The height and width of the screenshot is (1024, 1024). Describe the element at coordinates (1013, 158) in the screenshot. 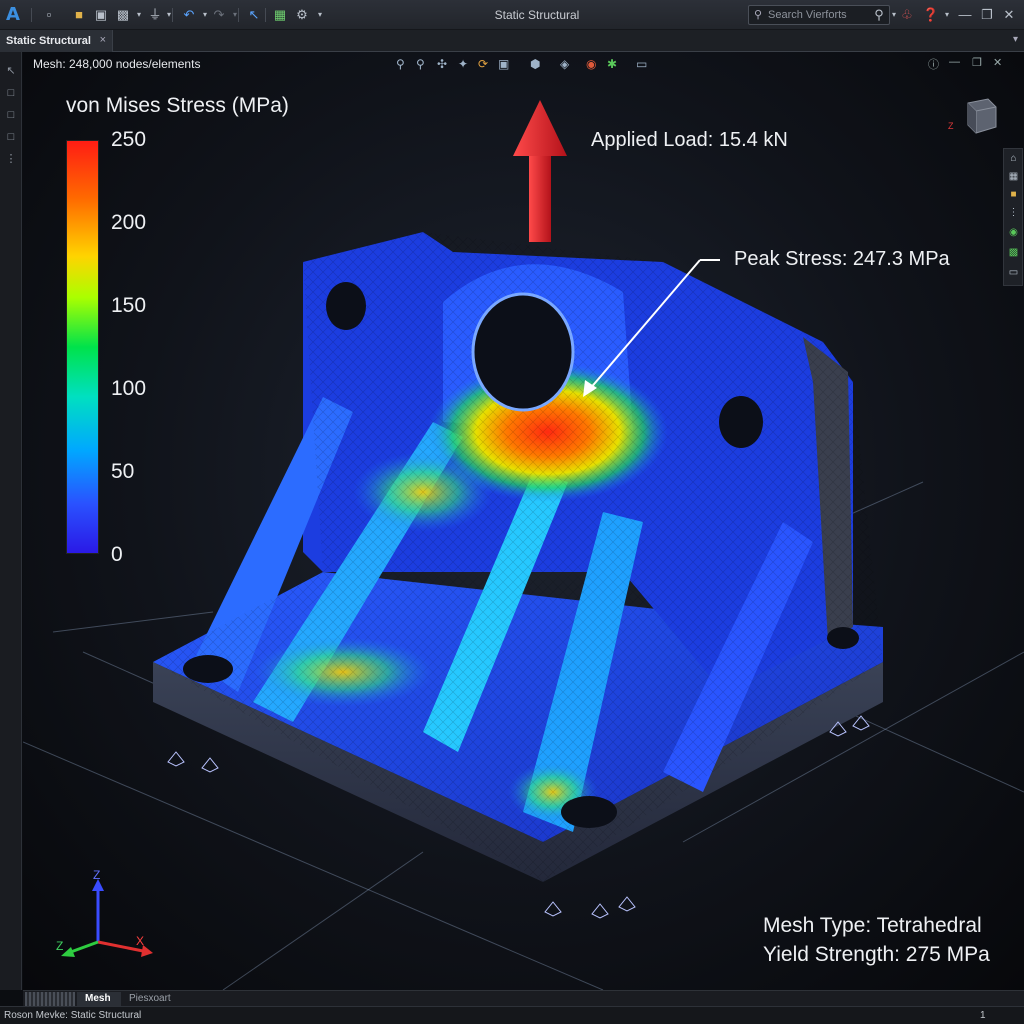

I see `home-icon: ⌂` at that location.